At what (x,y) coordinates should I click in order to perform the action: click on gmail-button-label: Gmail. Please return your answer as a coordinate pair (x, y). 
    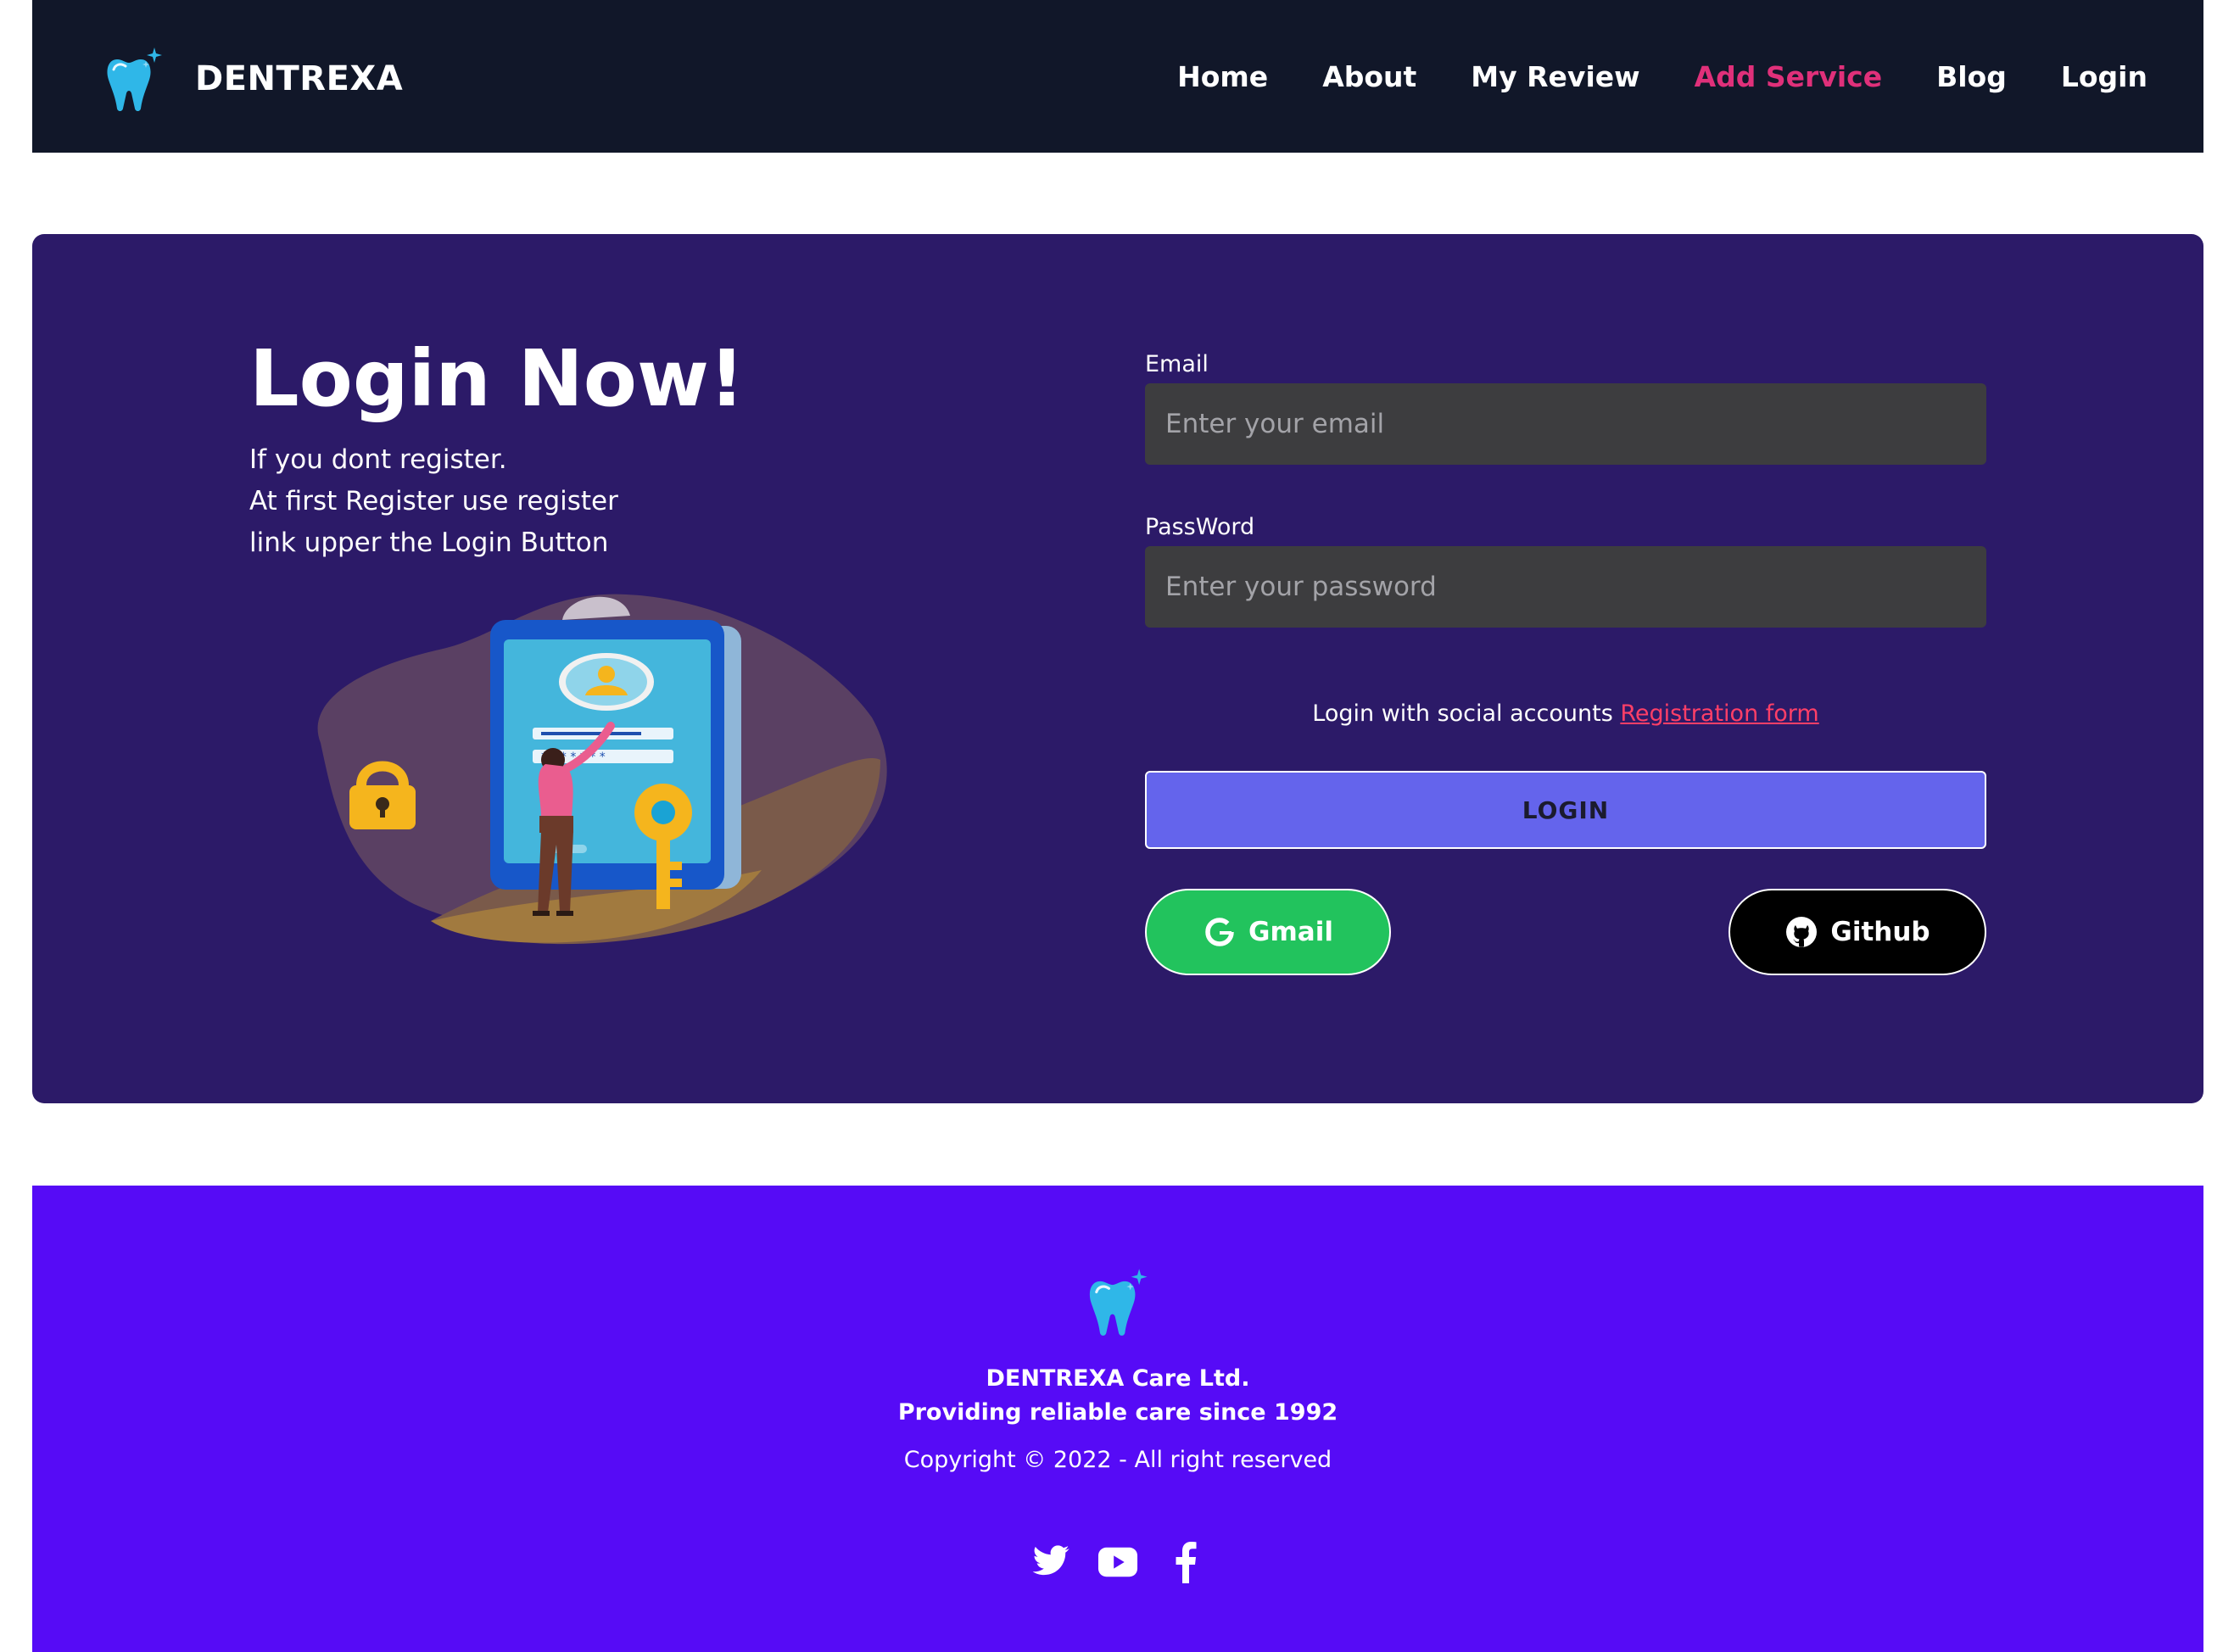
    Looking at the image, I should click on (1290, 932).